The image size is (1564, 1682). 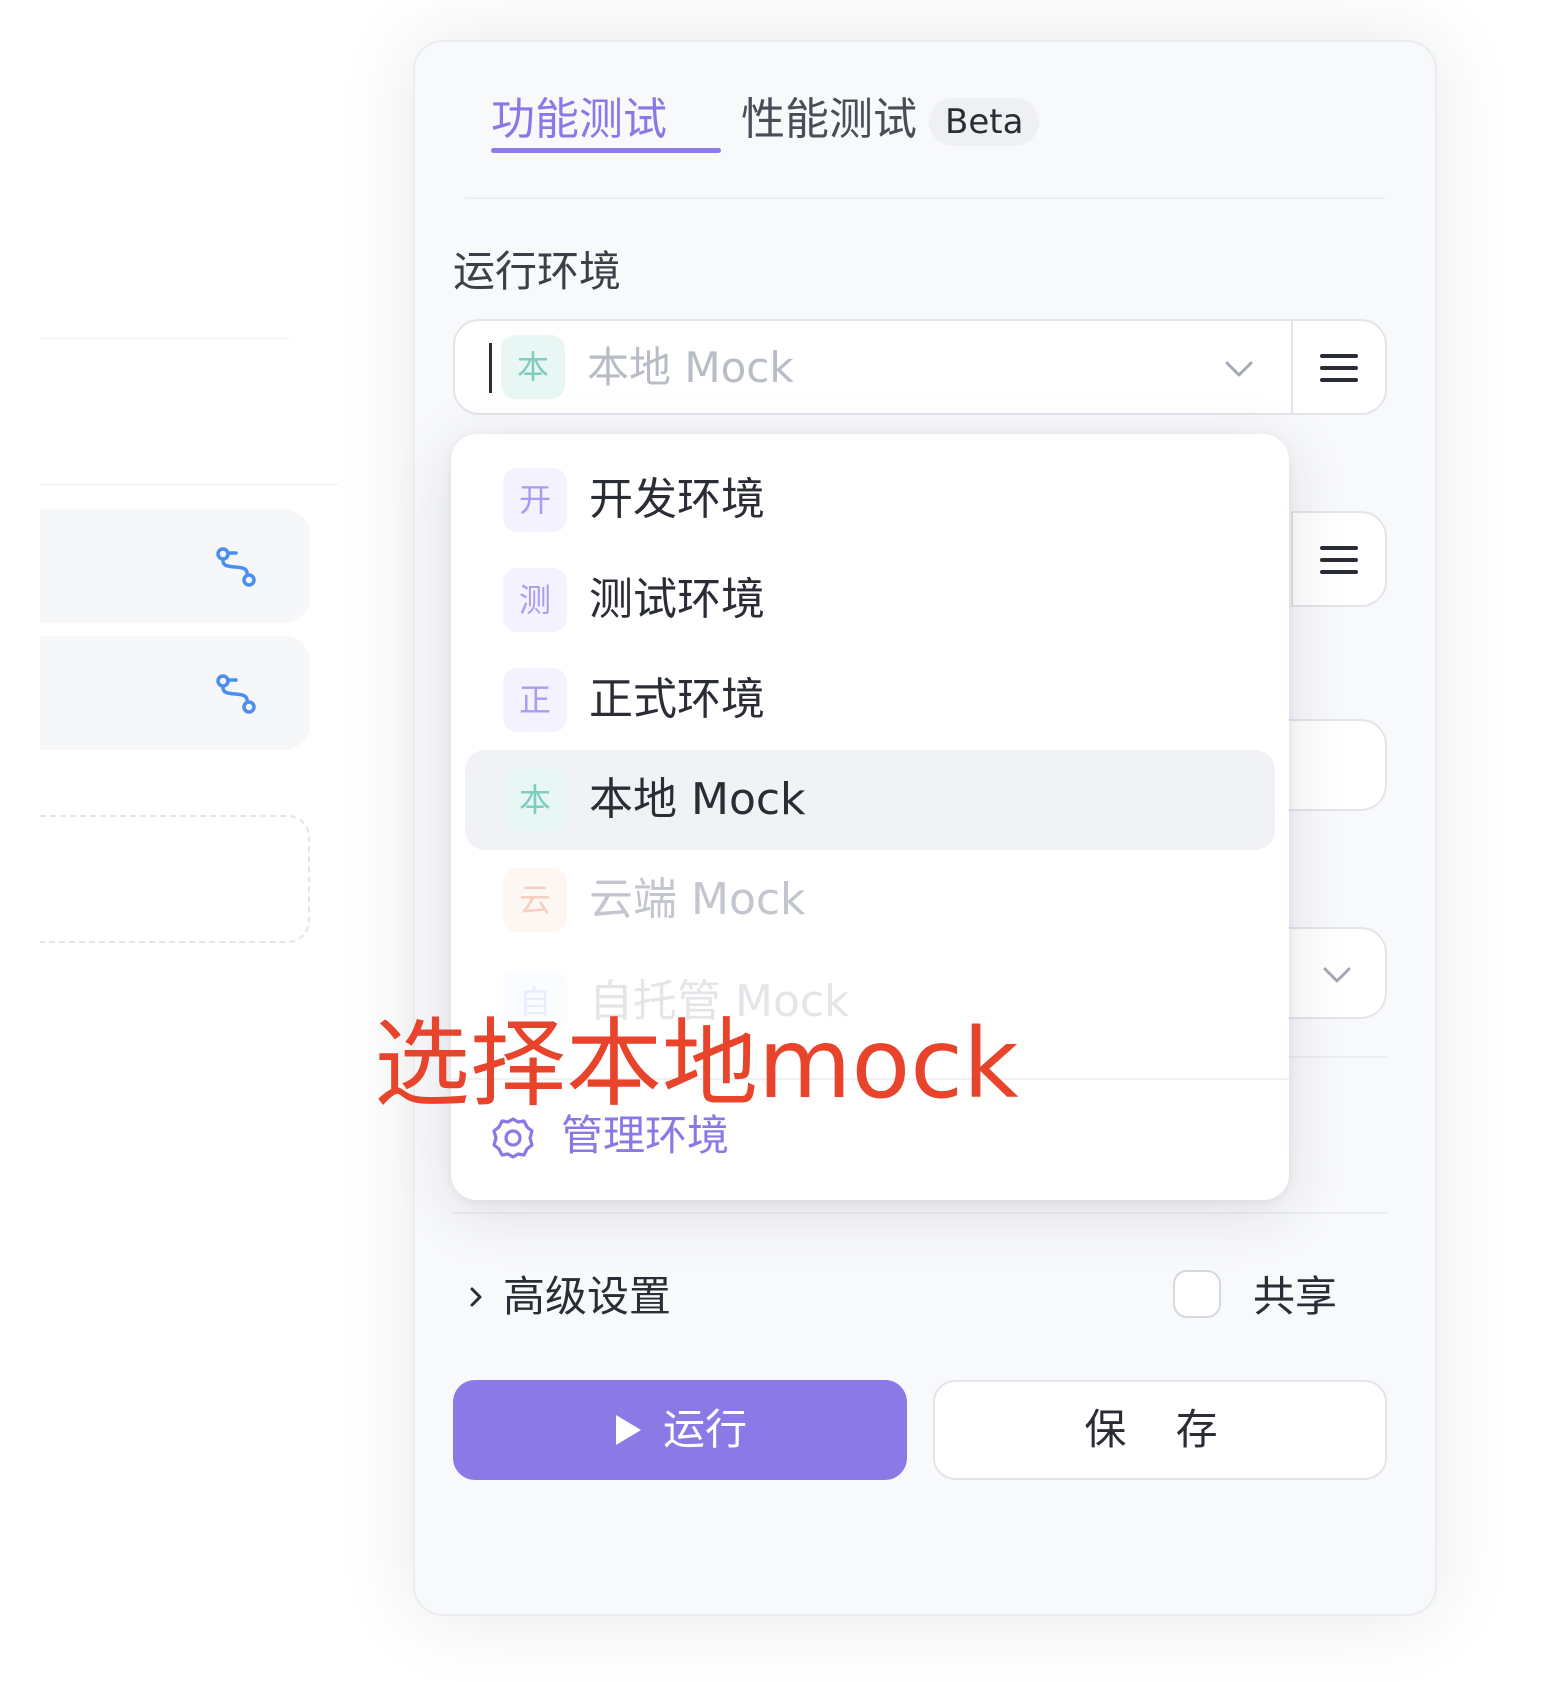 What do you see at coordinates (537, 271) in the screenshot?
I see `environment-label: 运行环境` at bounding box center [537, 271].